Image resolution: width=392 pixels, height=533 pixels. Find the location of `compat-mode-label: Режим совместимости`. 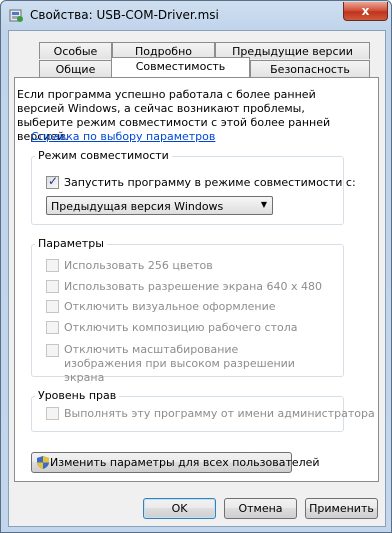

compat-mode-label: Режим совместимости is located at coordinates (103, 155).